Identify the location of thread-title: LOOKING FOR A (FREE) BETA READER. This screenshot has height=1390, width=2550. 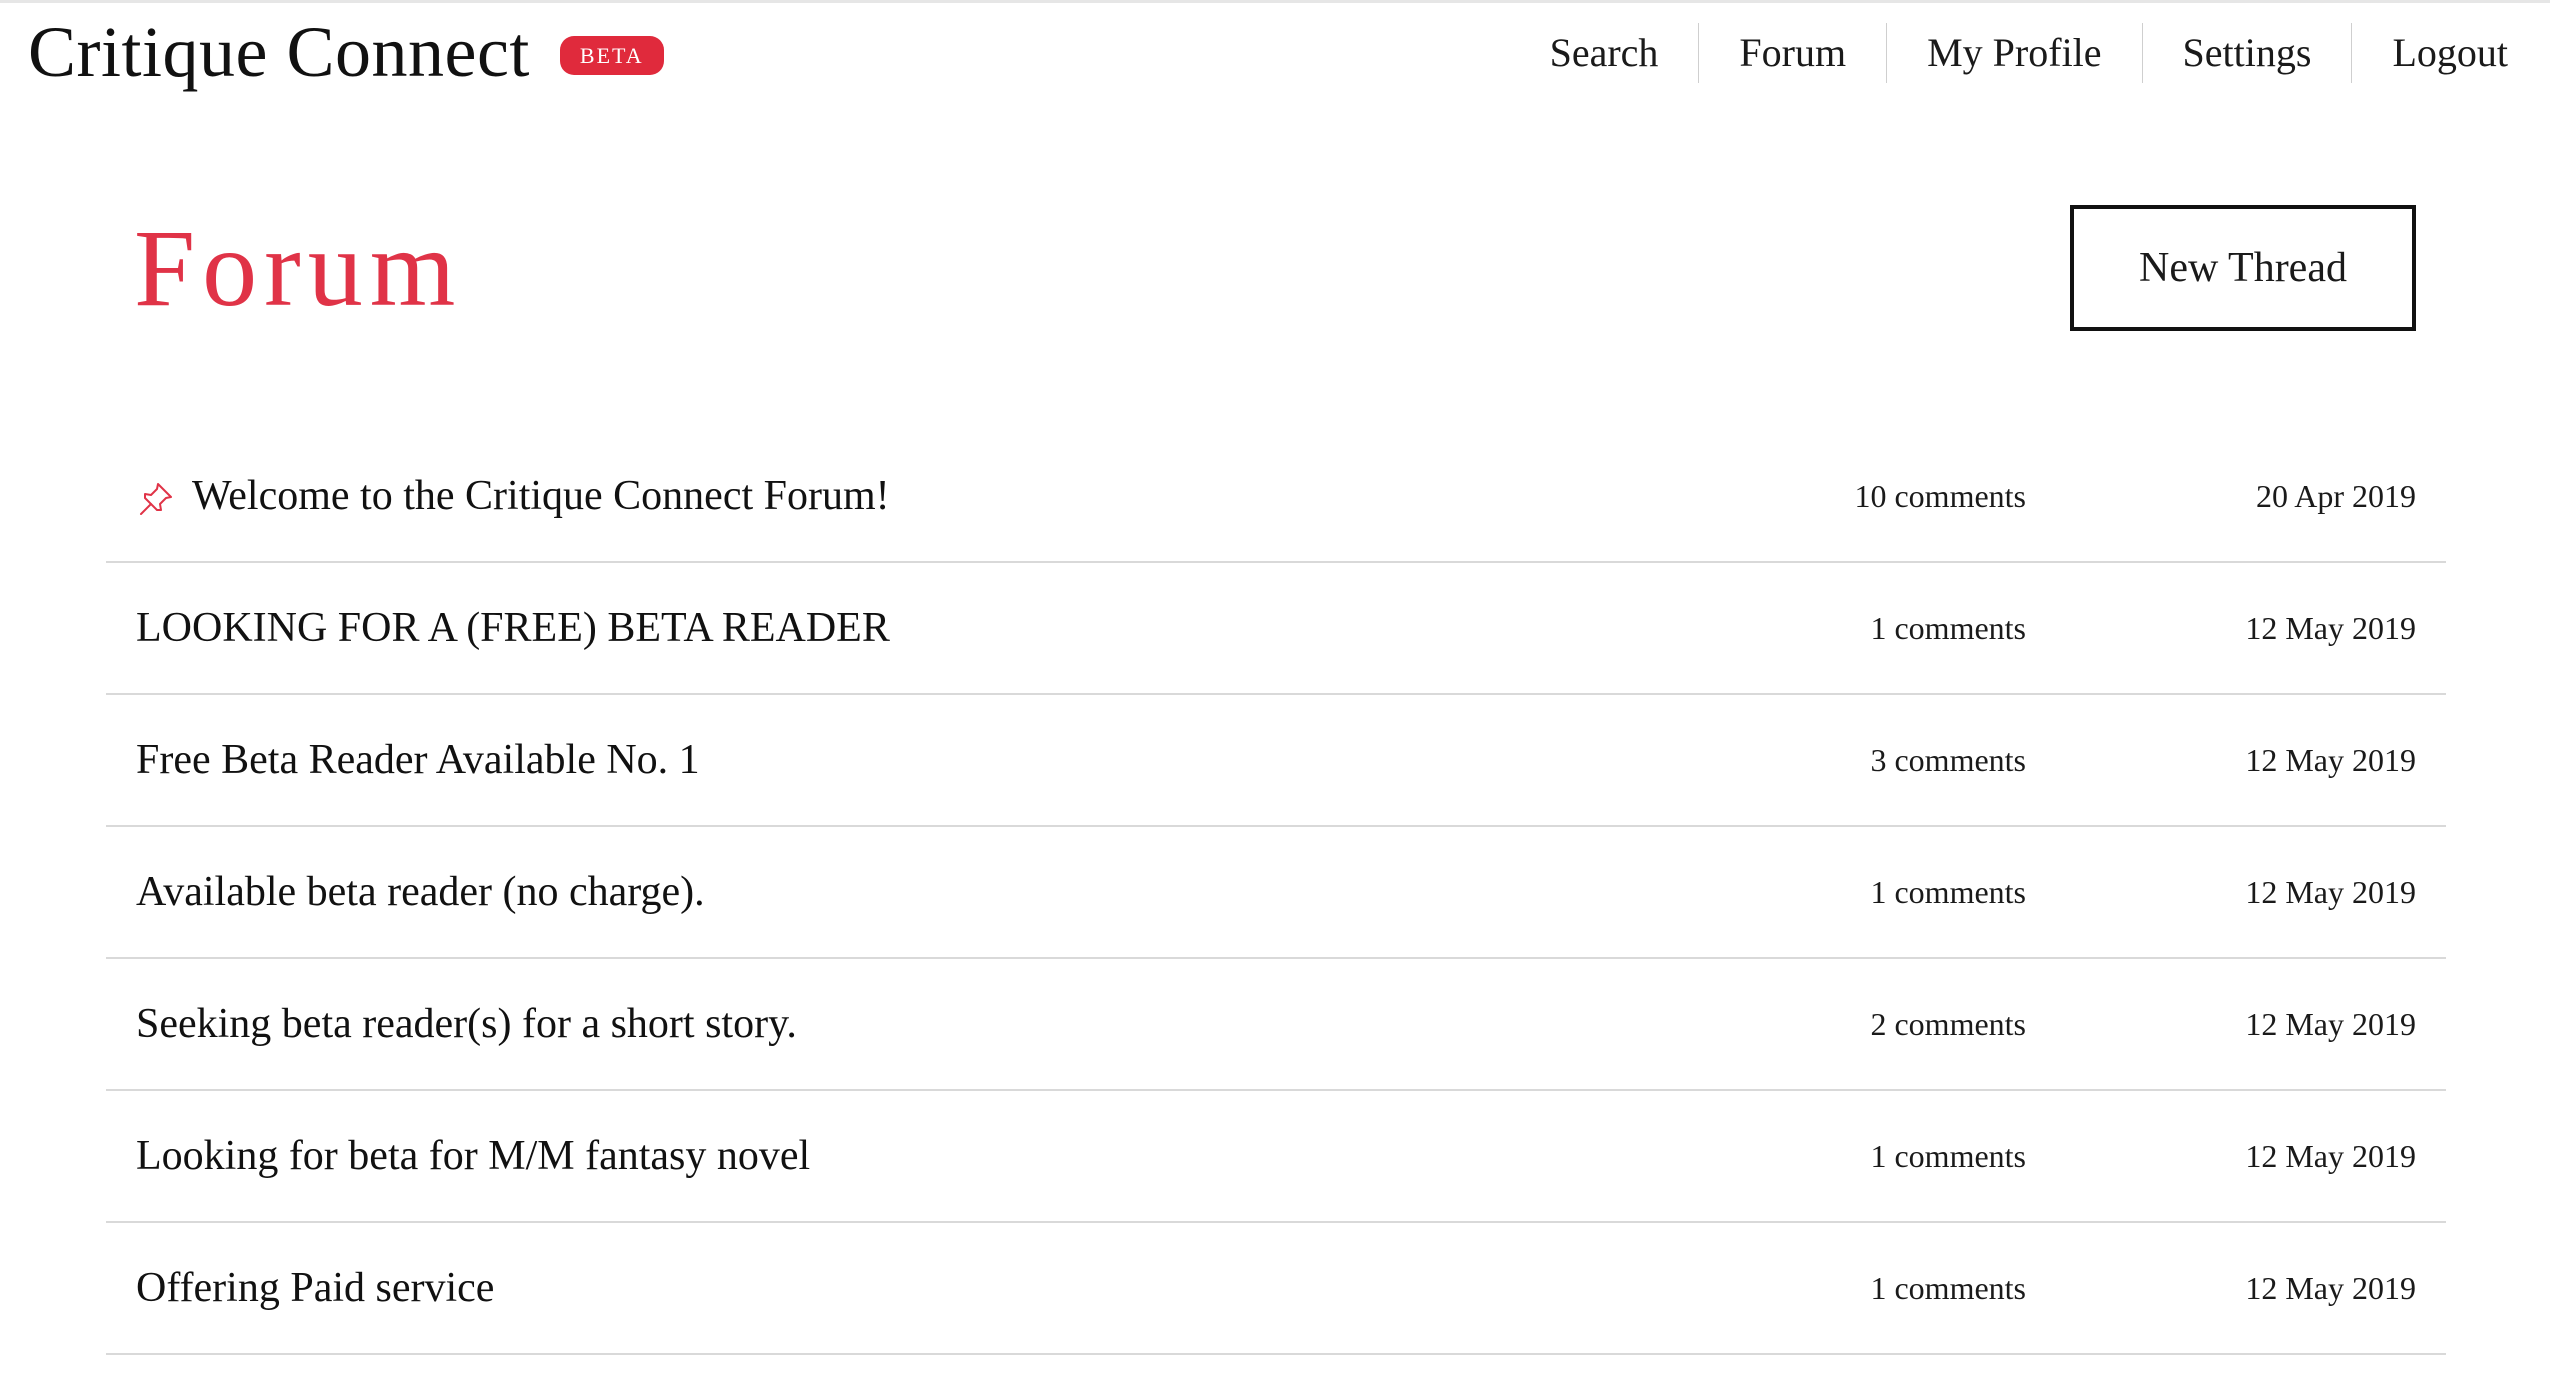
(513, 628).